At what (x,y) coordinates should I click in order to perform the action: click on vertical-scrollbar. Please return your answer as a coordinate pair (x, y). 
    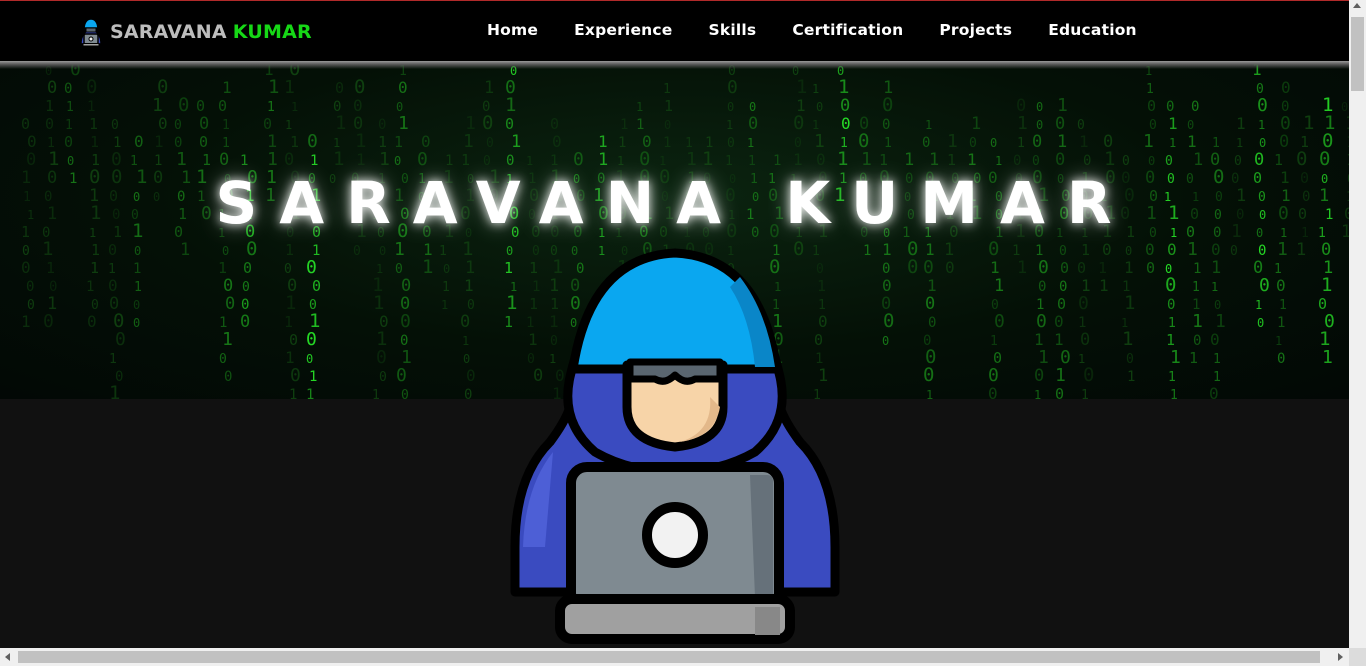
    Looking at the image, I should click on (1357, 324).